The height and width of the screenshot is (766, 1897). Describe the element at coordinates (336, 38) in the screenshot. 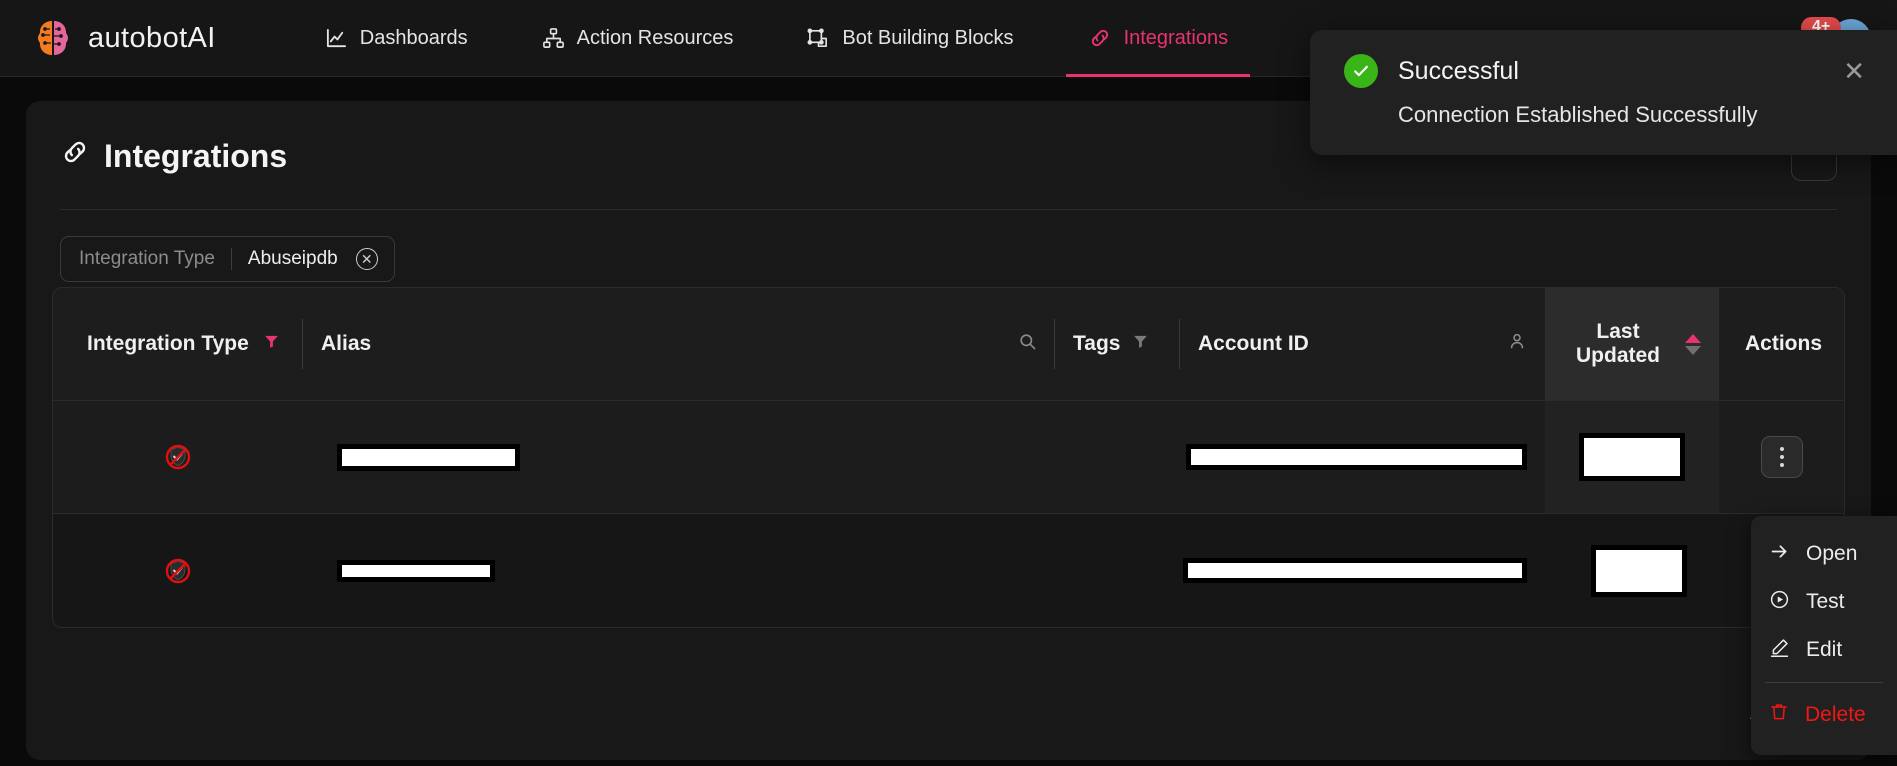

I see `chart-line-icon` at that location.